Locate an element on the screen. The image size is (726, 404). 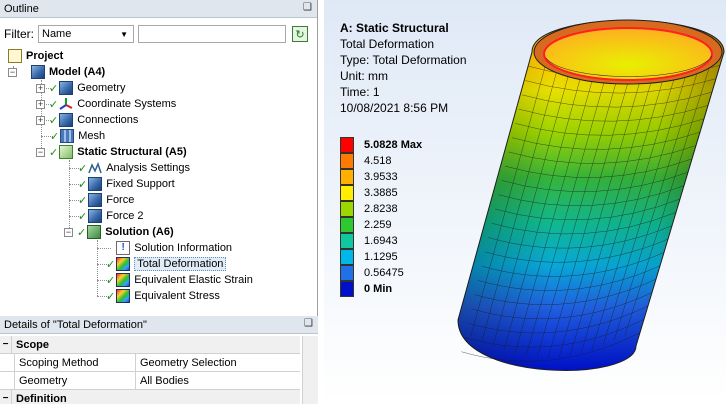
property-value: Geometry Selection is located at coordinates (218, 362).